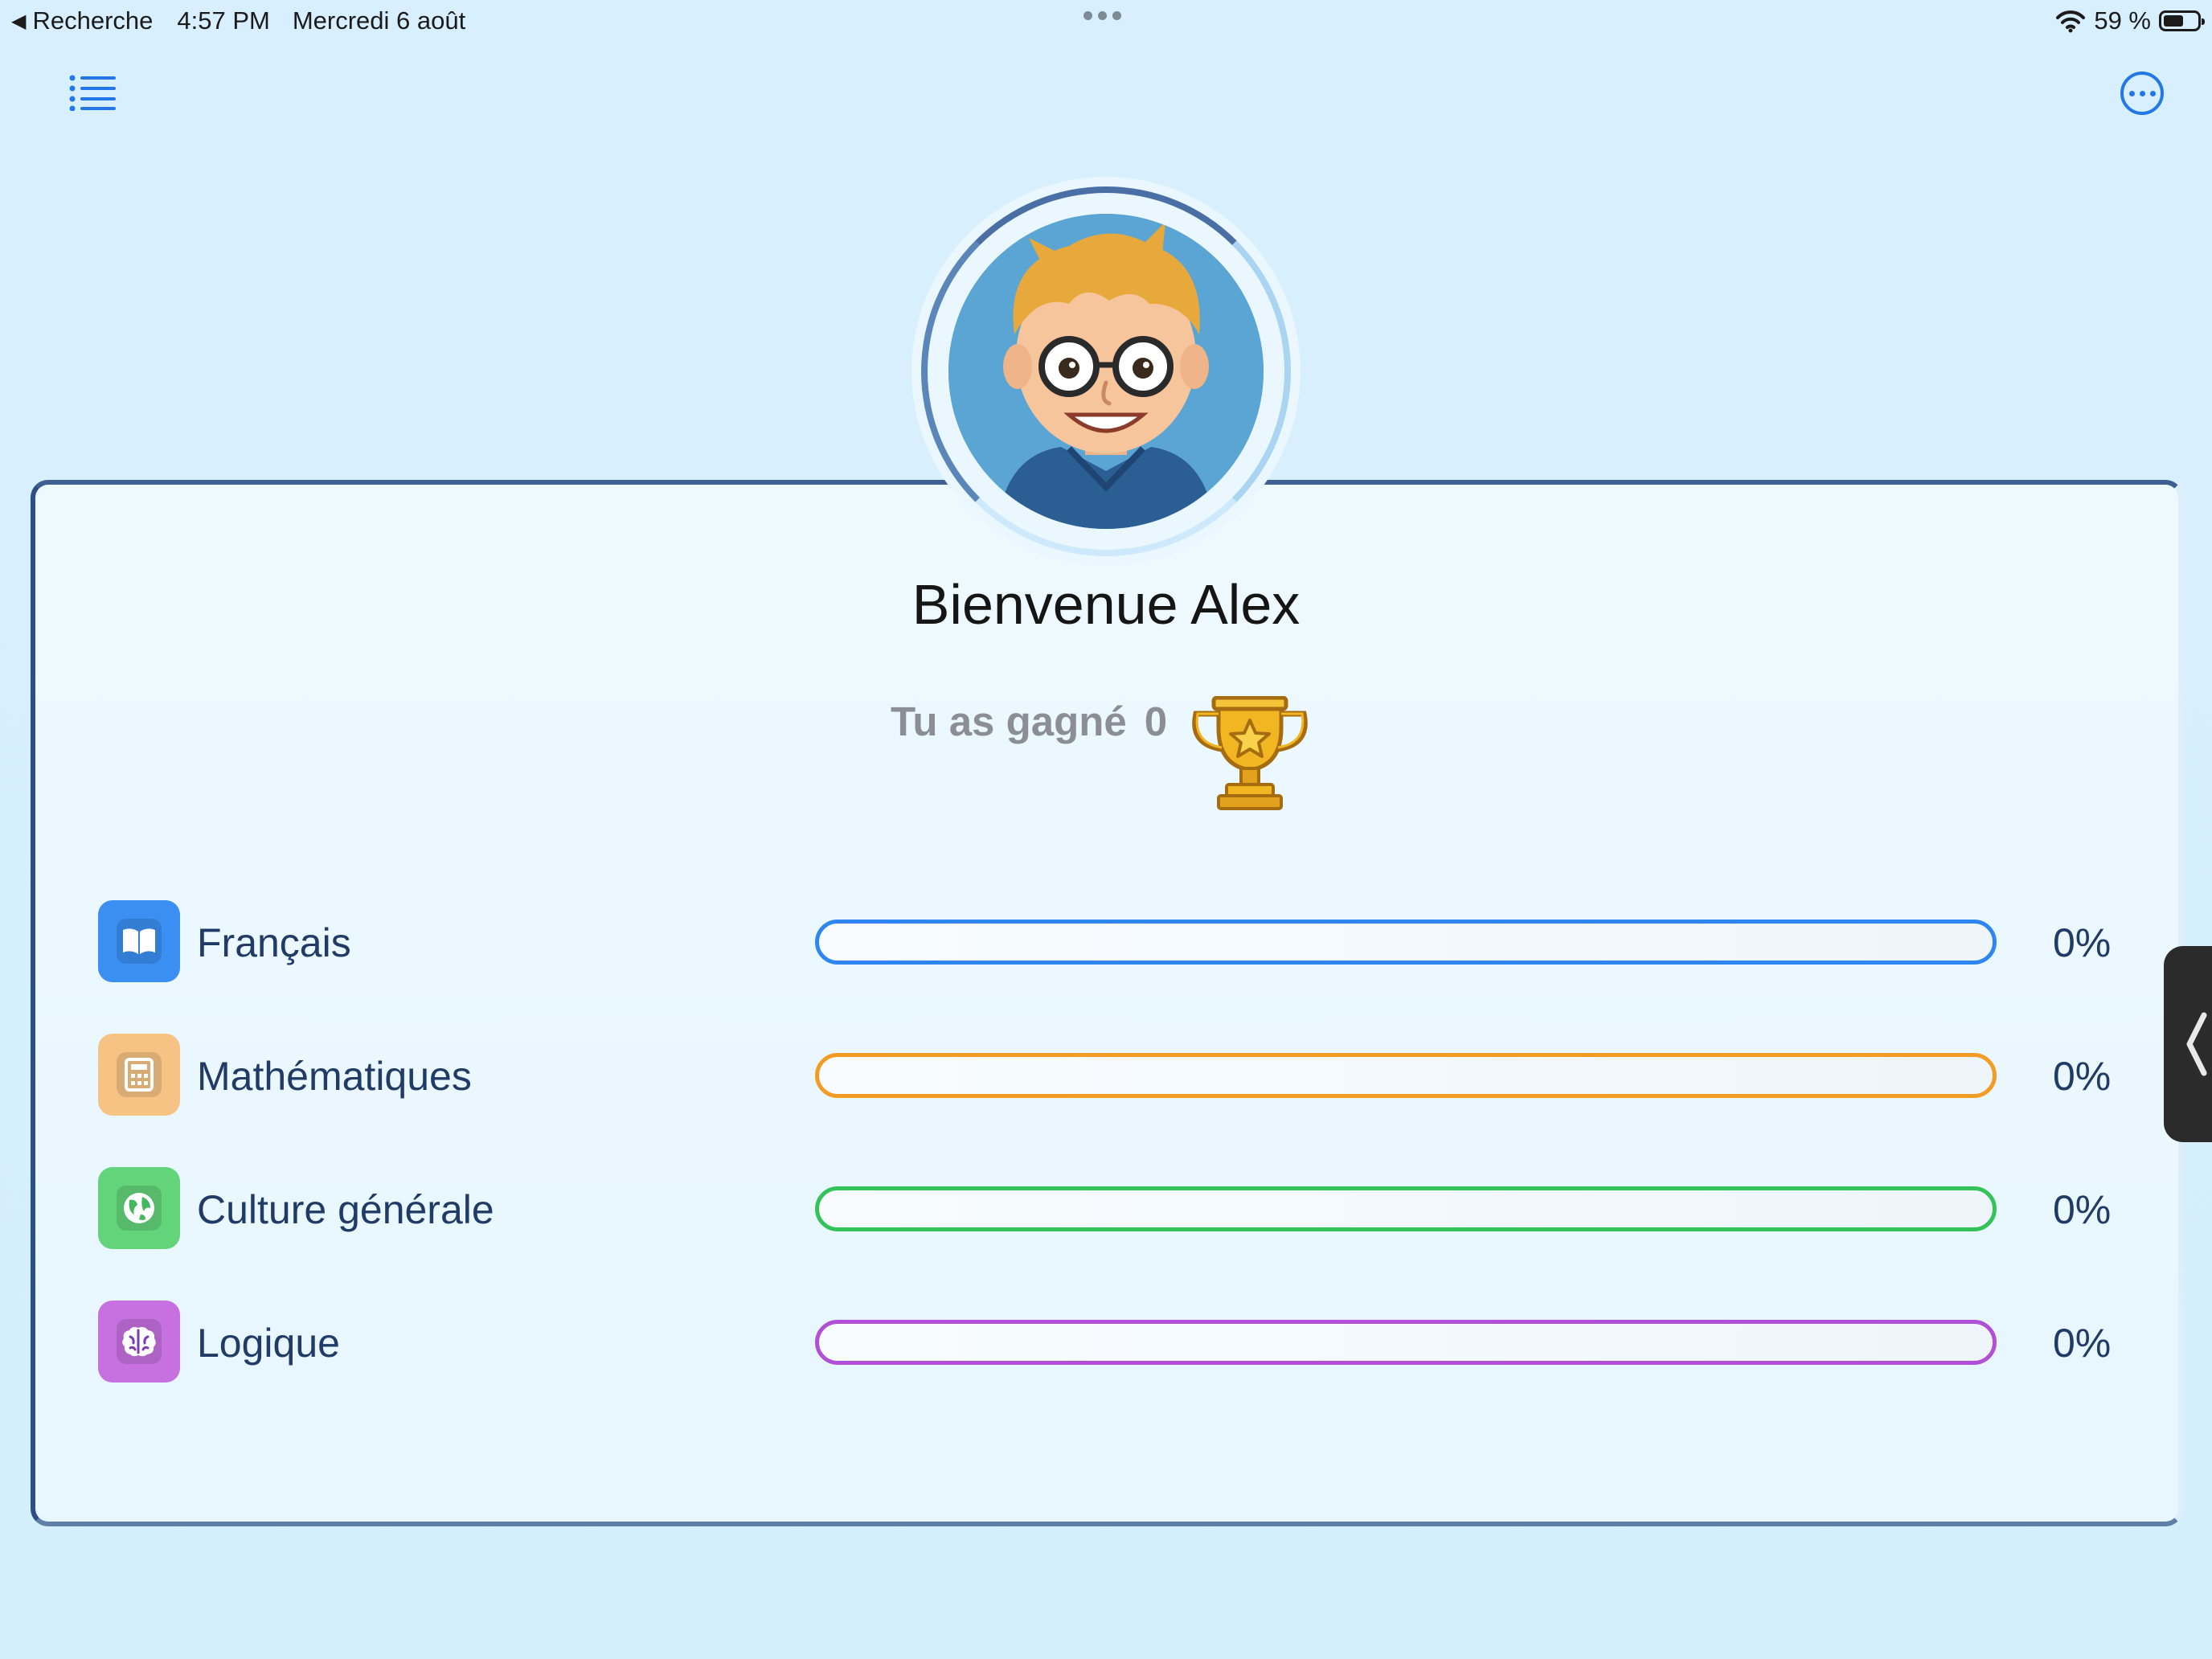 This screenshot has width=2212, height=1659. Describe the element at coordinates (1250, 753) in the screenshot. I see `trophy-icon` at that location.